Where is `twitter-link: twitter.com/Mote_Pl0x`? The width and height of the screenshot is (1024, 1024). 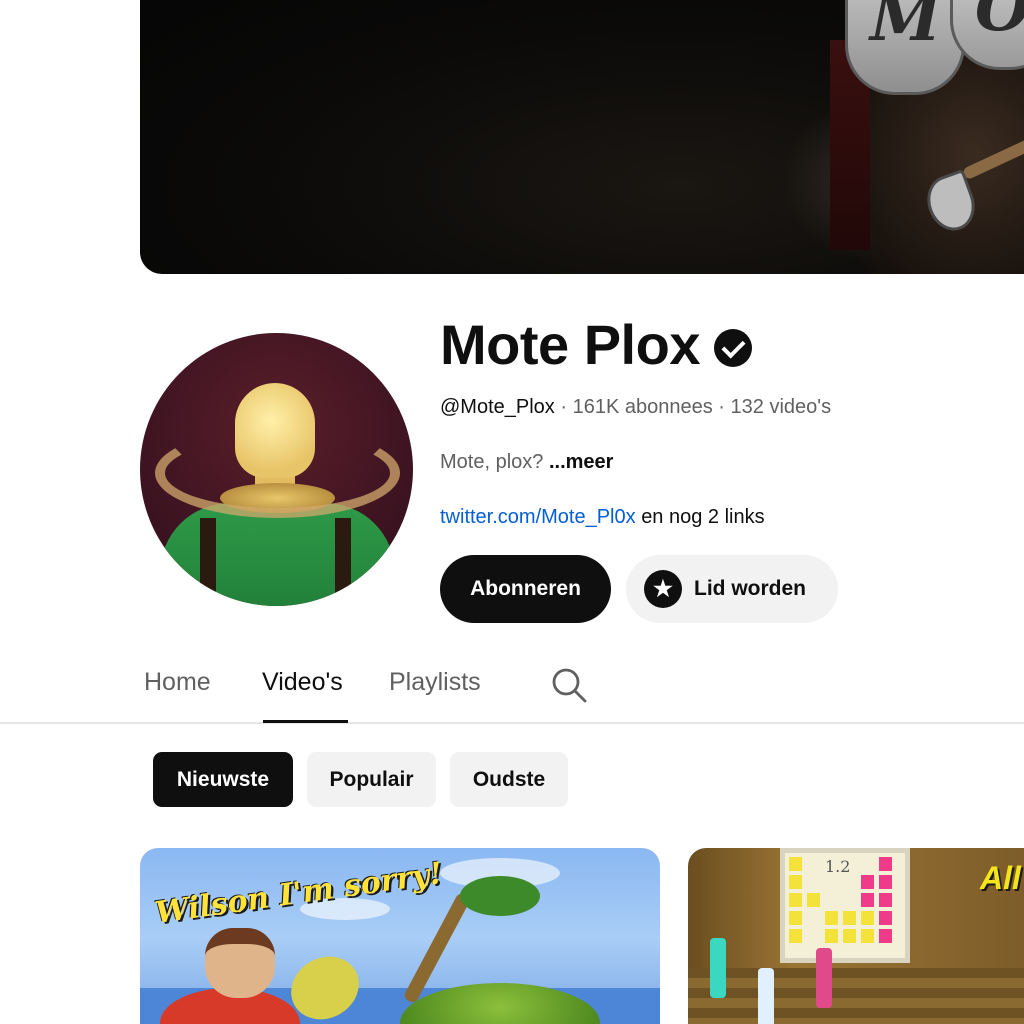 twitter-link: twitter.com/Mote_Pl0x is located at coordinates (538, 517).